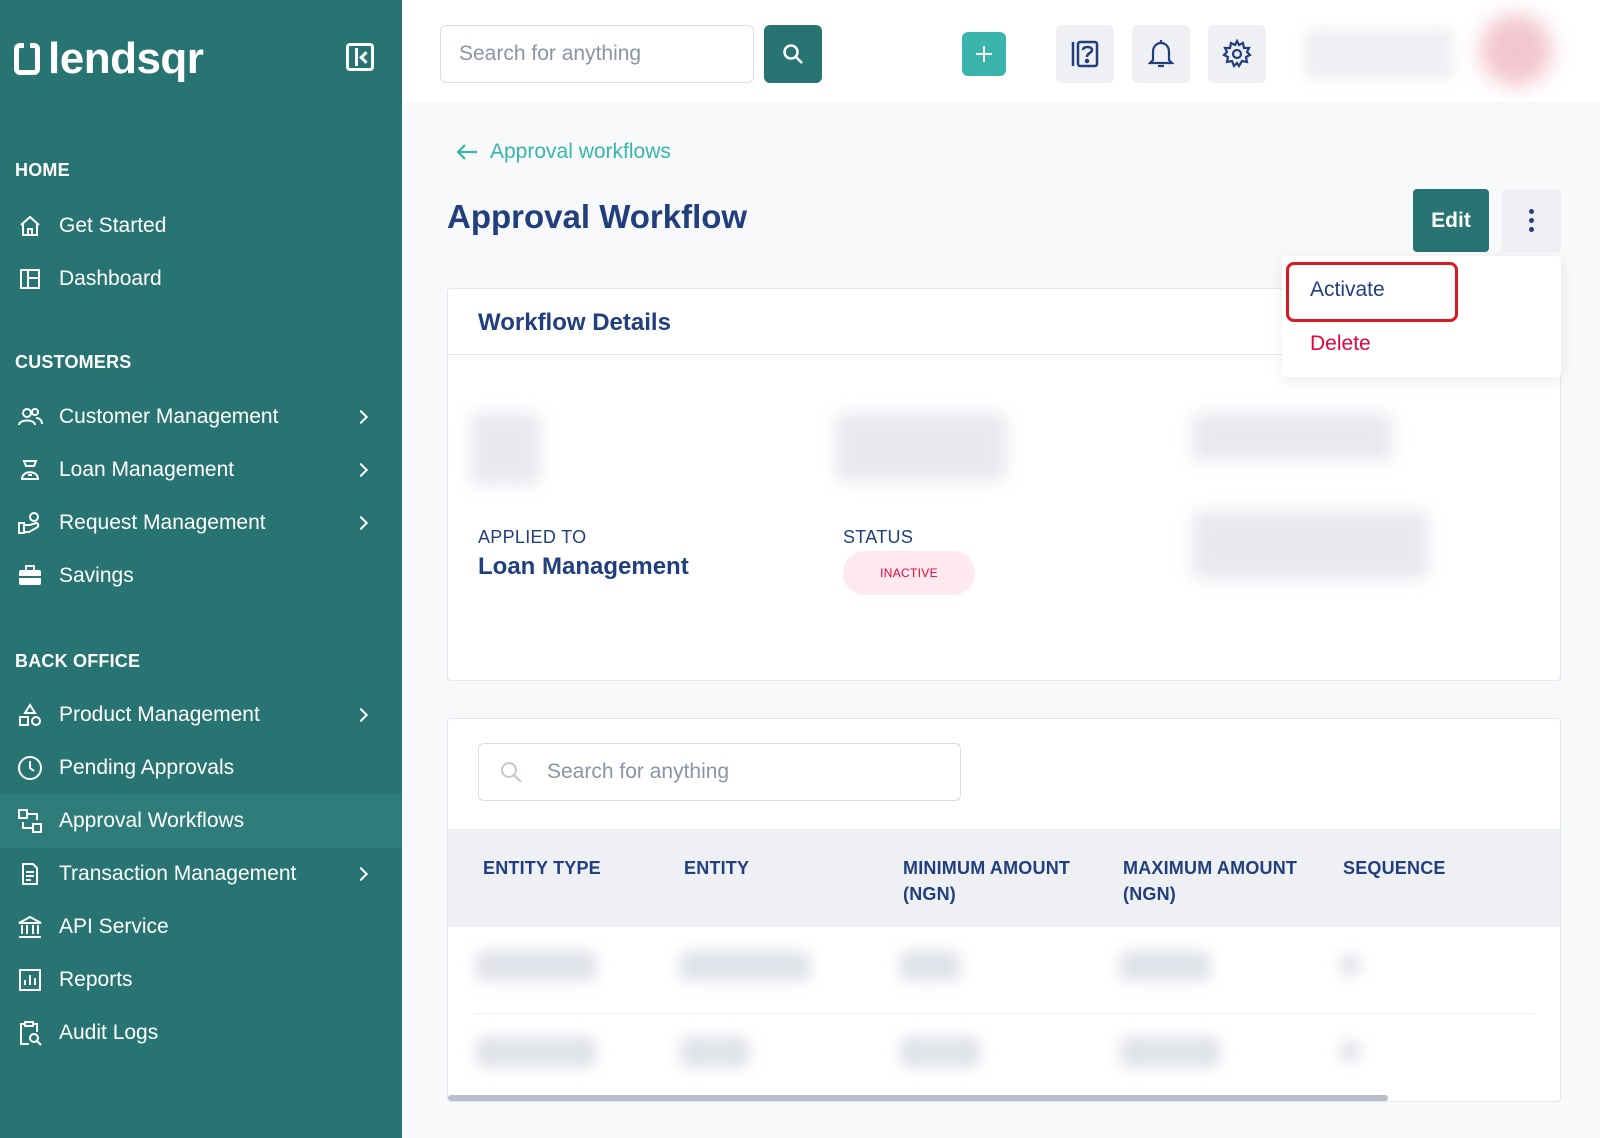 The image size is (1600, 1138). Describe the element at coordinates (126, 58) in the screenshot. I see `brand-name: lendsqr` at that location.